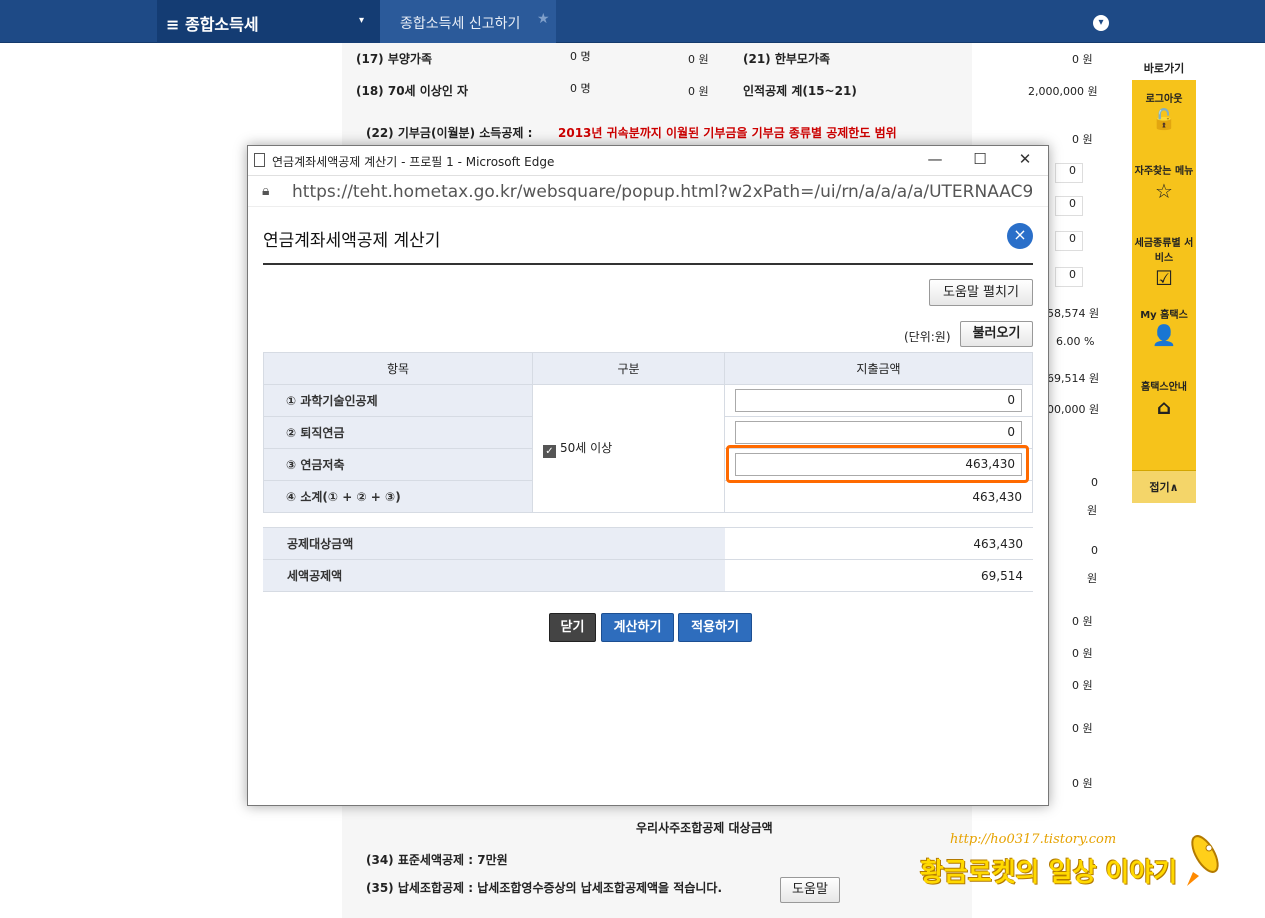 The width and height of the screenshot is (1265, 918). Describe the element at coordinates (1164, 278) in the screenshot. I see `checkbox-icon: ☑` at that location.